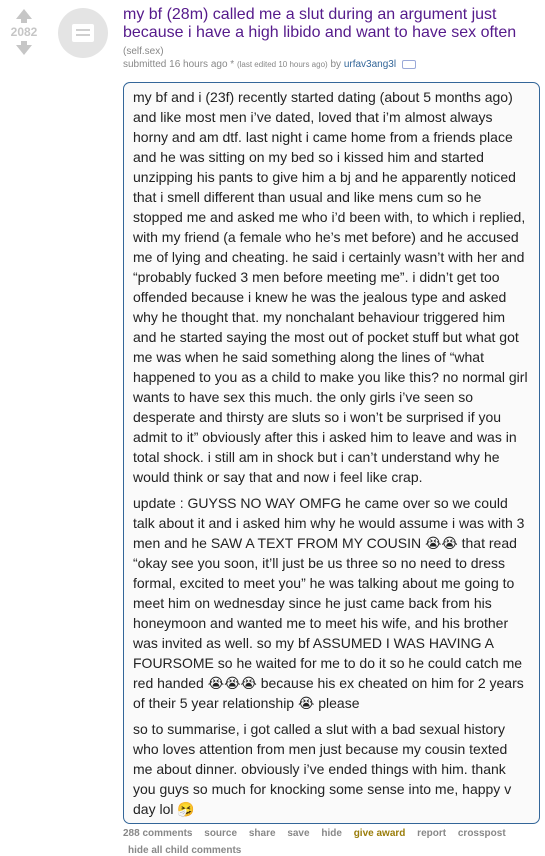  I want to click on crosspost-link: crosspost, so click(482, 833).